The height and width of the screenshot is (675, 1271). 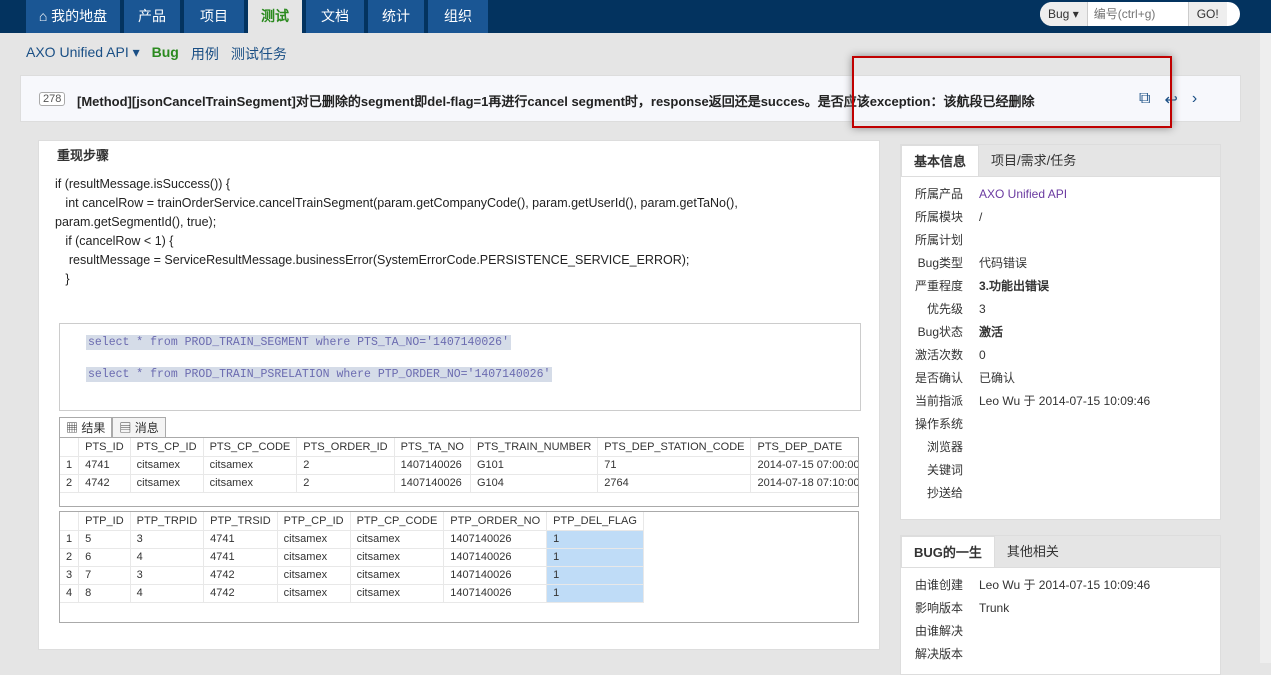 I want to click on next-icon: ›, so click(x=1194, y=100).